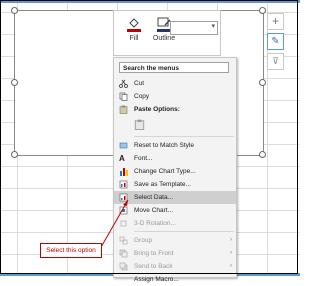  Describe the element at coordinates (123, 279) in the screenshot. I see `macro-icon` at that location.